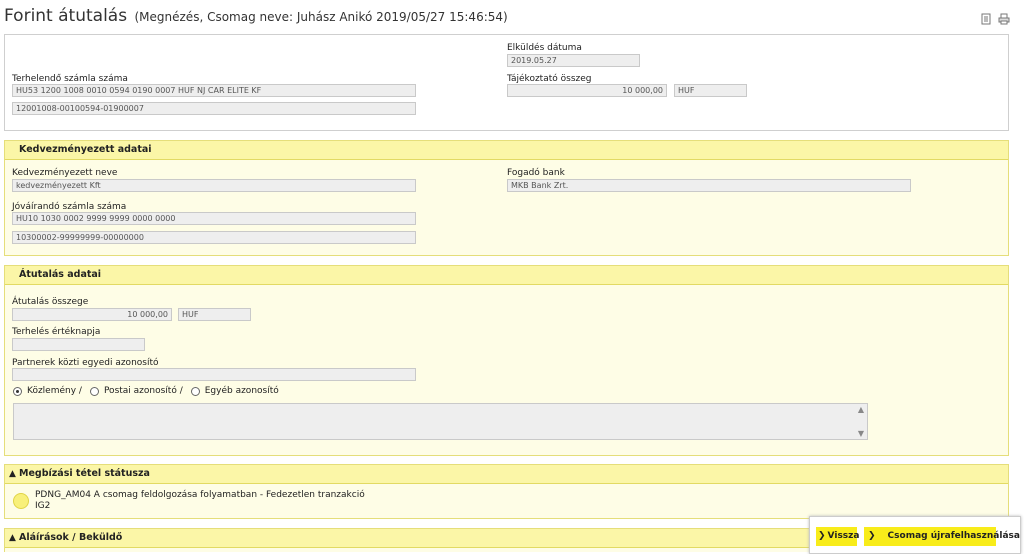  Describe the element at coordinates (953, 536) in the screenshot. I see `reuse-package-button-label: Csomag újrafelhasználása` at that location.